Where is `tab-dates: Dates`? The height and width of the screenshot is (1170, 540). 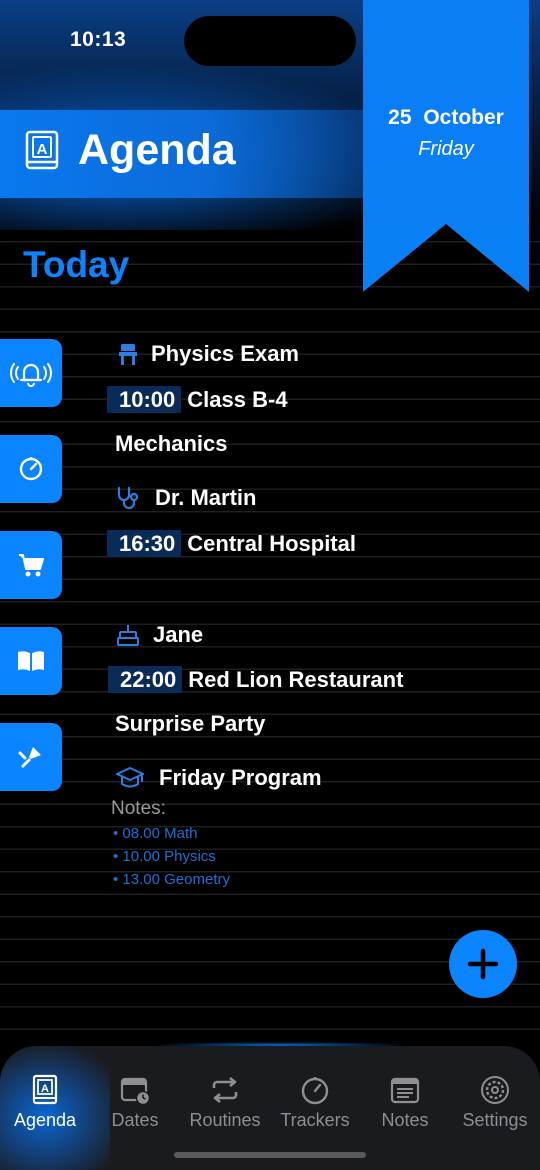 tab-dates: Dates is located at coordinates (135, 1102).